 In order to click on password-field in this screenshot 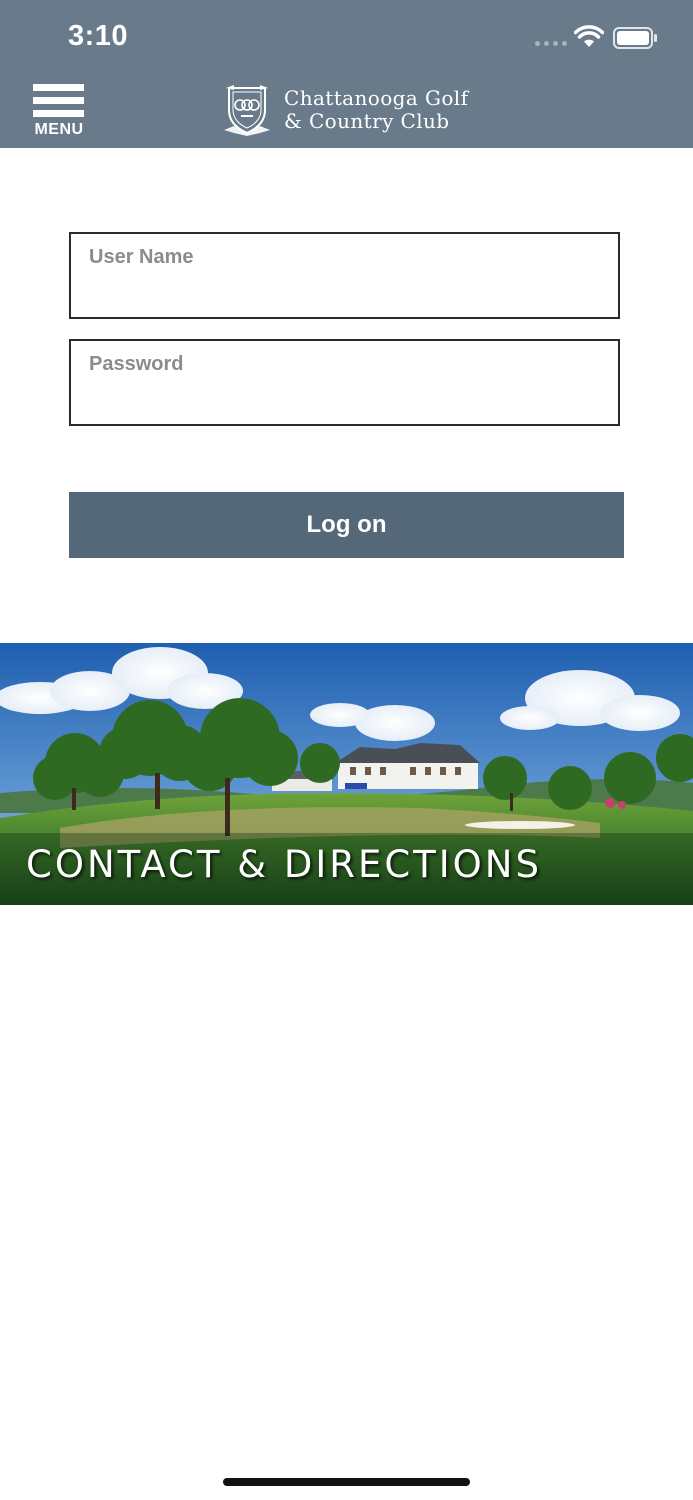, I will do `click(344, 382)`.